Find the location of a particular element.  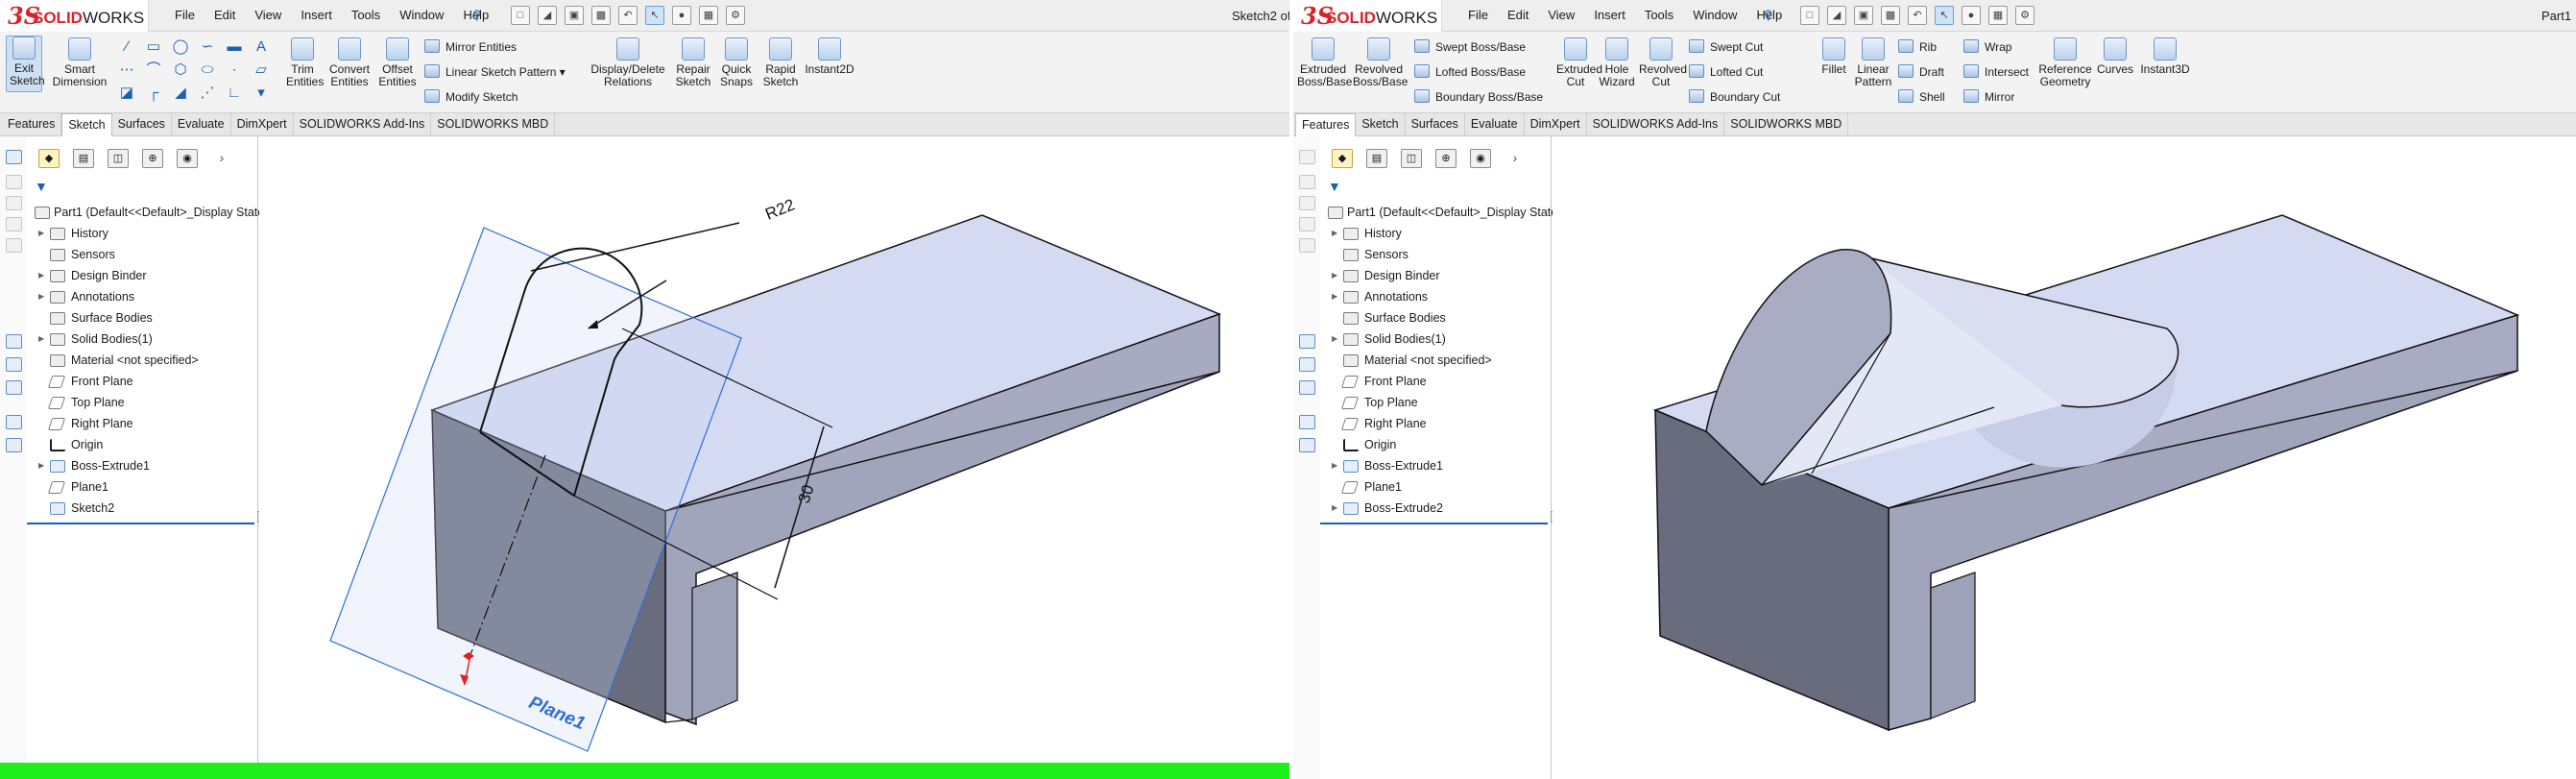

curves-button: Curves is located at coordinates (2115, 56).